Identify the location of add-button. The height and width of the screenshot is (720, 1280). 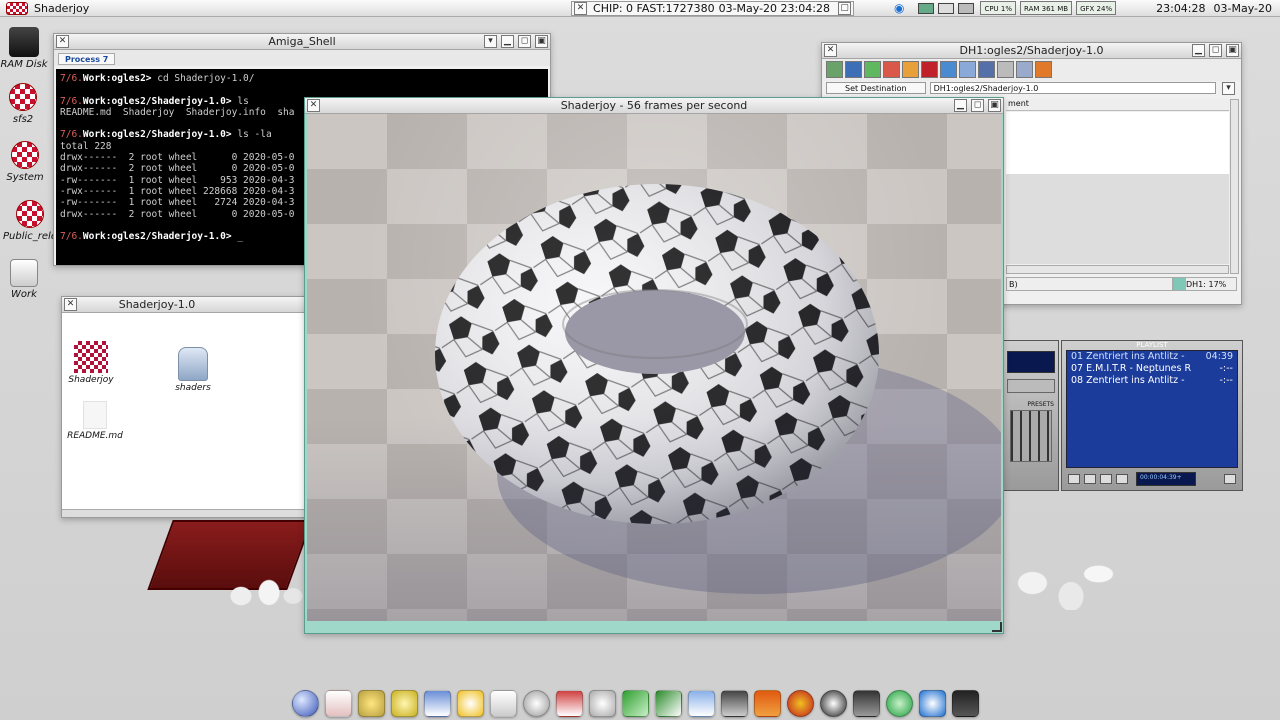
(1074, 479).